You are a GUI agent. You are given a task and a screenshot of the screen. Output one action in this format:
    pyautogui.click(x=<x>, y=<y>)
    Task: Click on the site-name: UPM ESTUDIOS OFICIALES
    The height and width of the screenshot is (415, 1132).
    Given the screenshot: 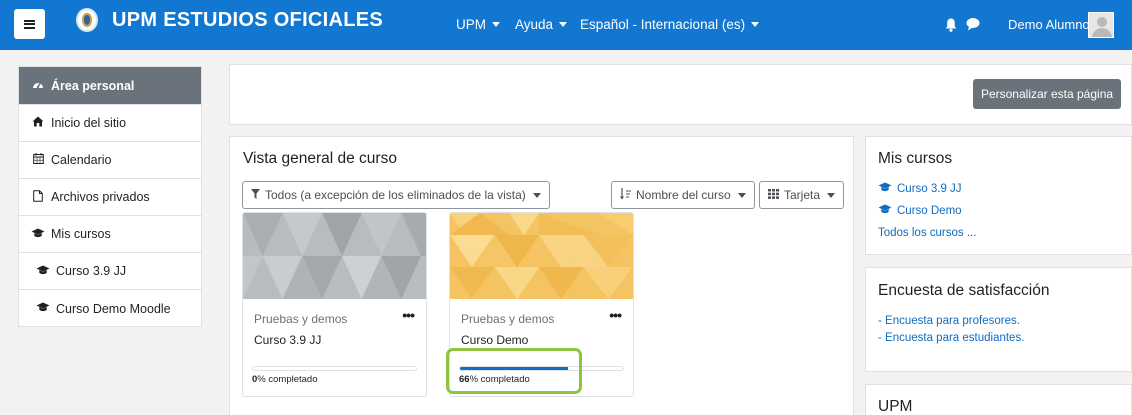 What is the action you would take?
    pyautogui.click(x=247, y=20)
    